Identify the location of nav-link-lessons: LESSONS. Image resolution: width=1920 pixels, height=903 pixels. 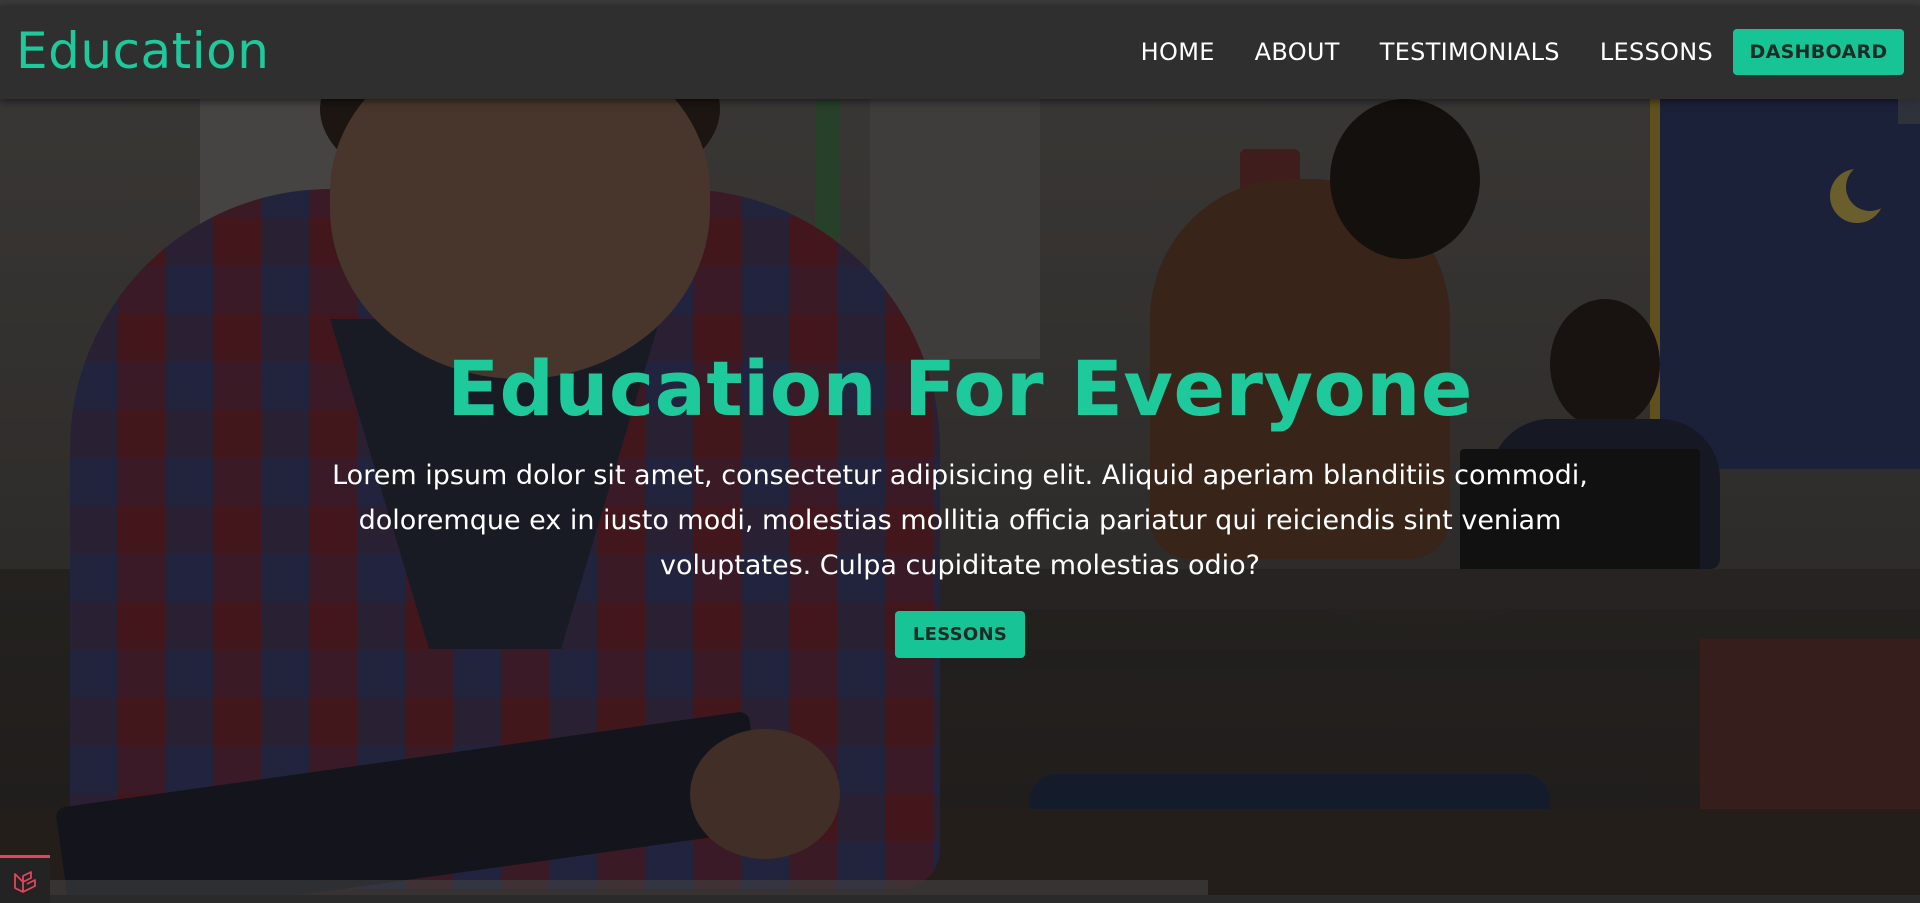
(1656, 52).